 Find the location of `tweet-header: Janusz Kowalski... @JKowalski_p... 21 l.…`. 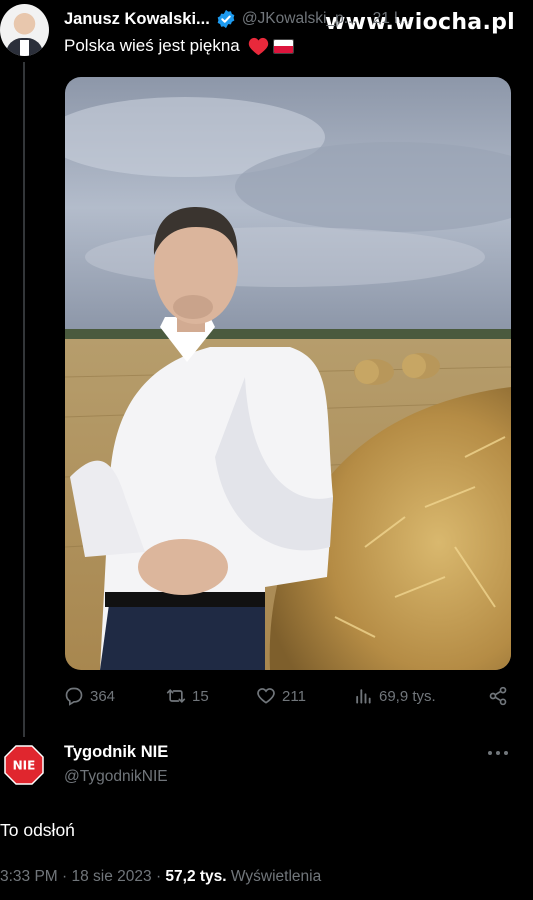

tweet-header: Janusz Kowalski... @JKowalski_p... 21 l.… is located at coordinates (237, 19).